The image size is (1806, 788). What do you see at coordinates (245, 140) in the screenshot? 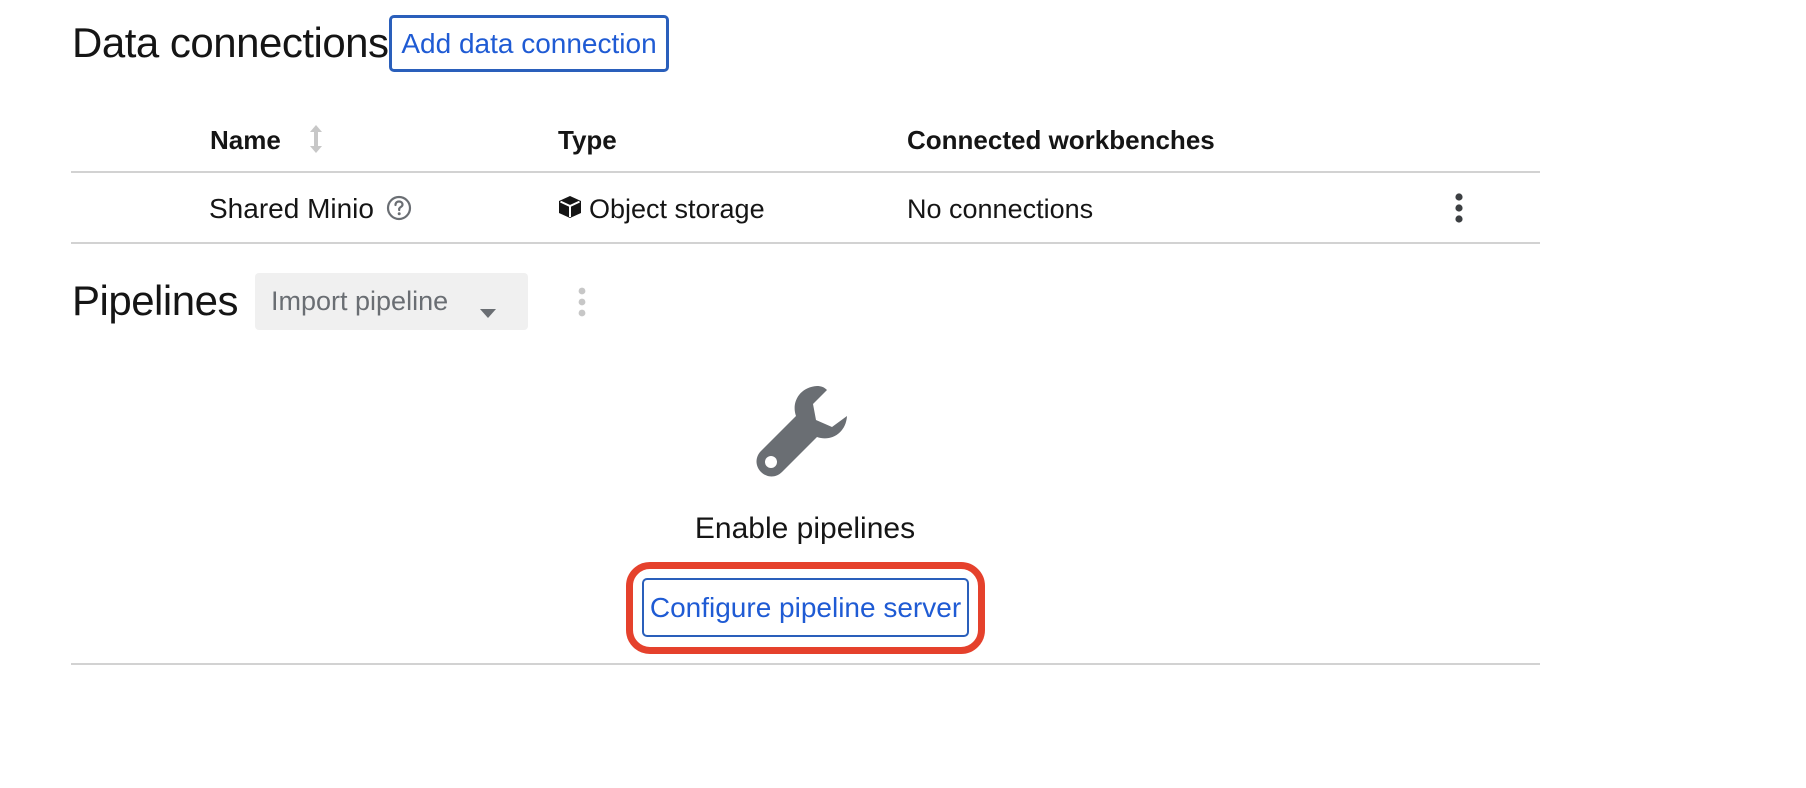
I see `column-header-name: Name` at bounding box center [245, 140].